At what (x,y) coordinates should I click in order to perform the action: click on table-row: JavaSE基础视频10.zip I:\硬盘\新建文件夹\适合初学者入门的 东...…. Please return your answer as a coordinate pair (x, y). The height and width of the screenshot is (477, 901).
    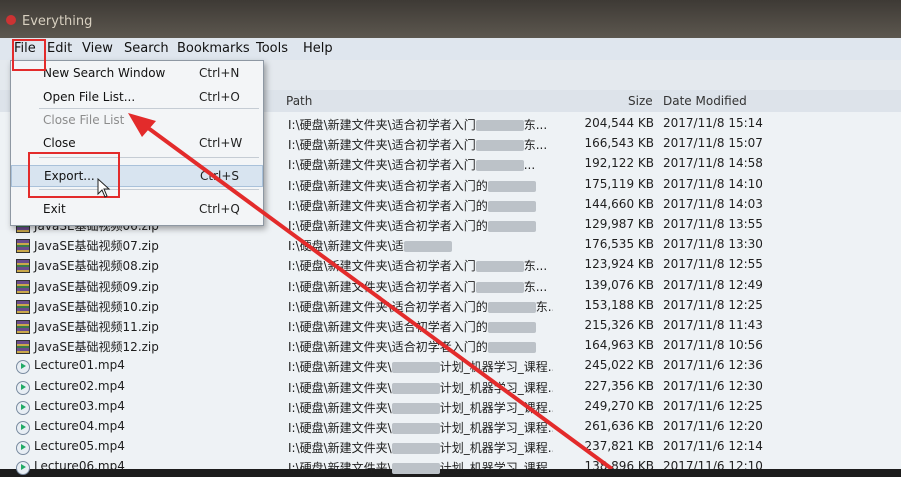
    Looking at the image, I should click on (450, 306).